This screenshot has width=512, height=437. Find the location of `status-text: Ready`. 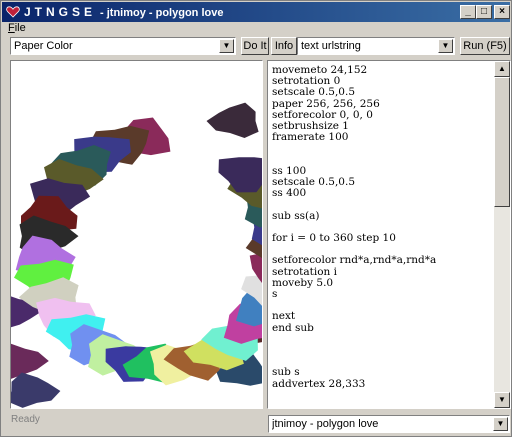

status-text: Ready is located at coordinates (25, 419).